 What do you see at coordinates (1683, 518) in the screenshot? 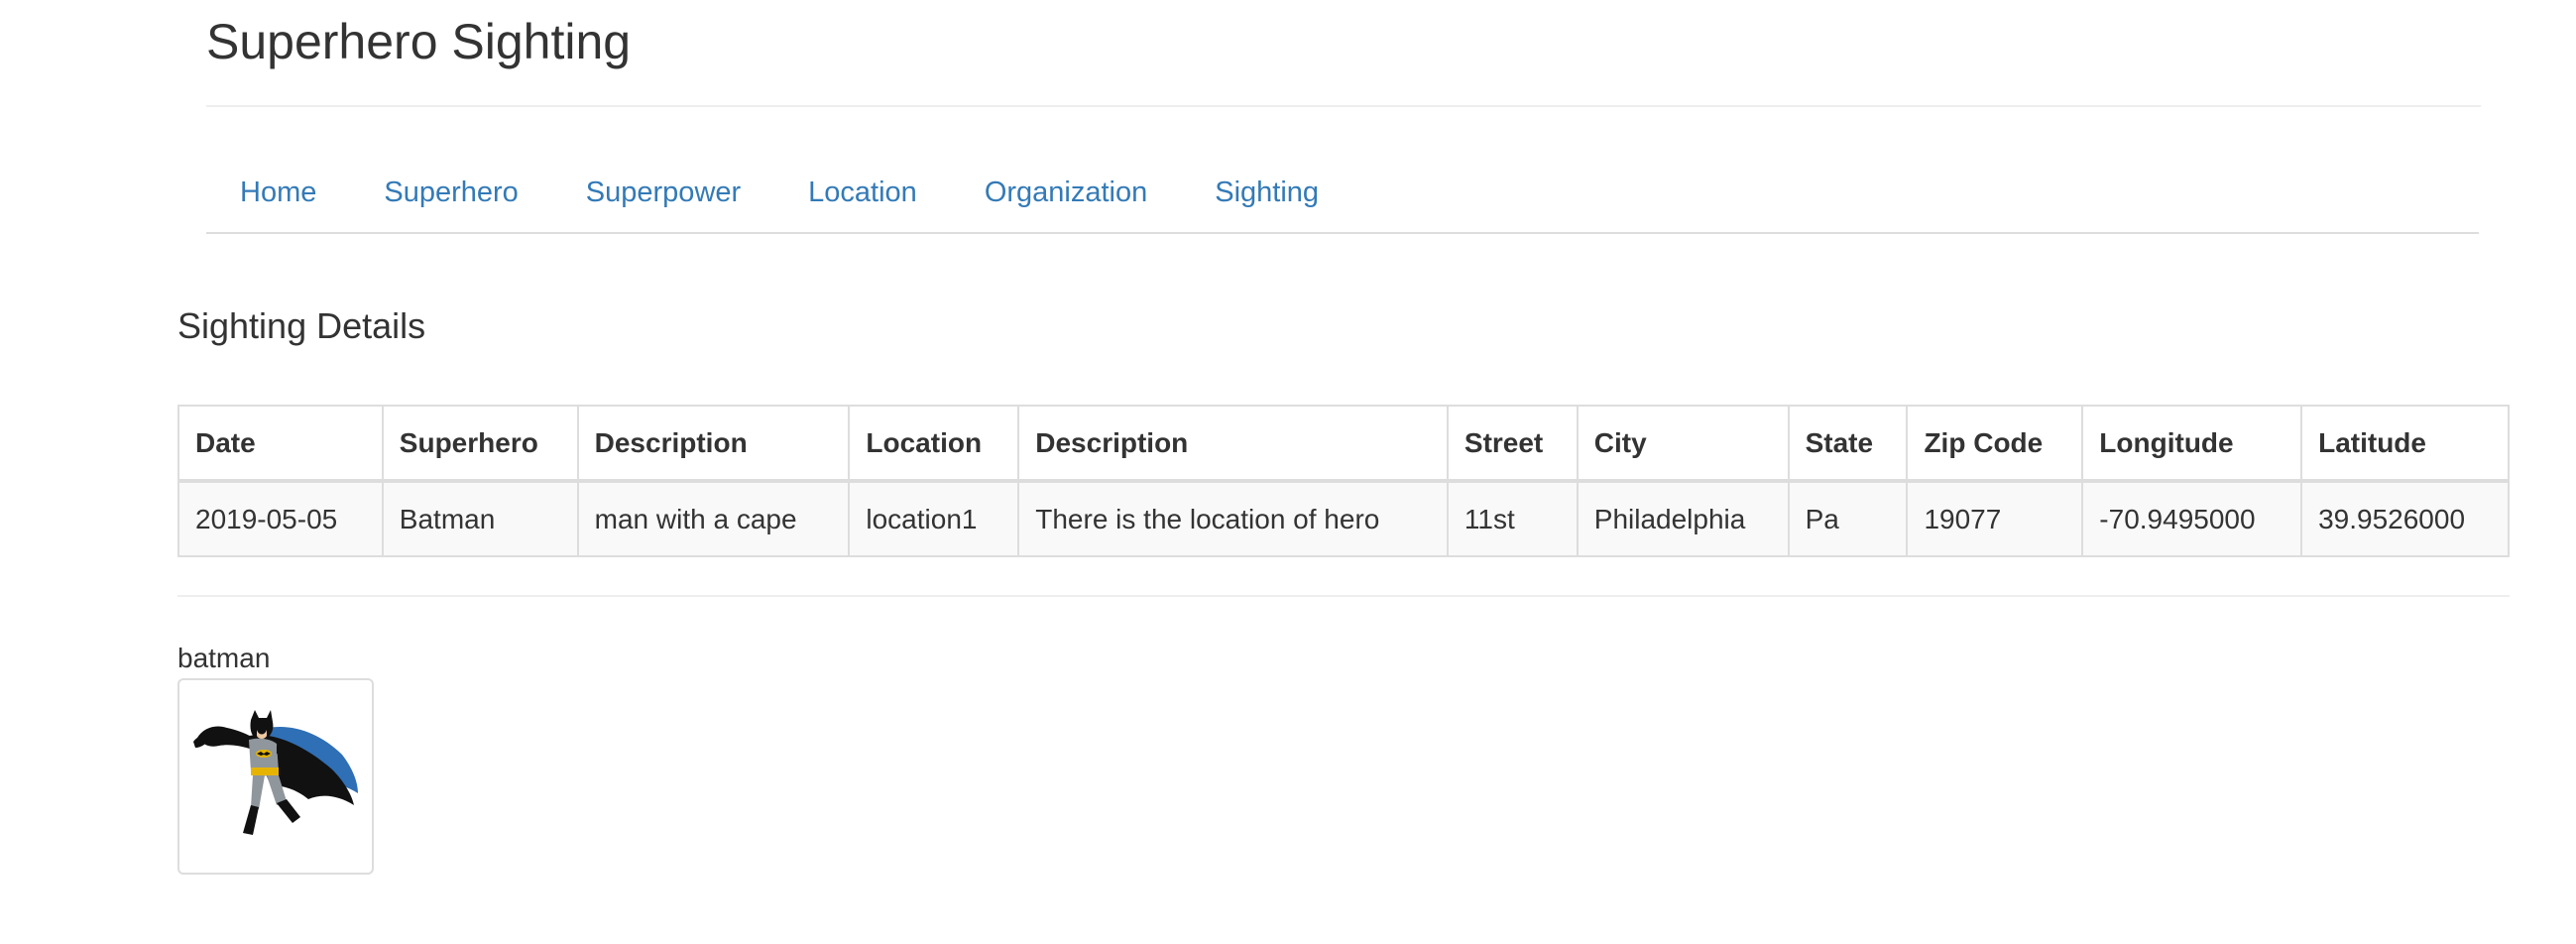
I see `cell-city: Philadelphia` at bounding box center [1683, 518].